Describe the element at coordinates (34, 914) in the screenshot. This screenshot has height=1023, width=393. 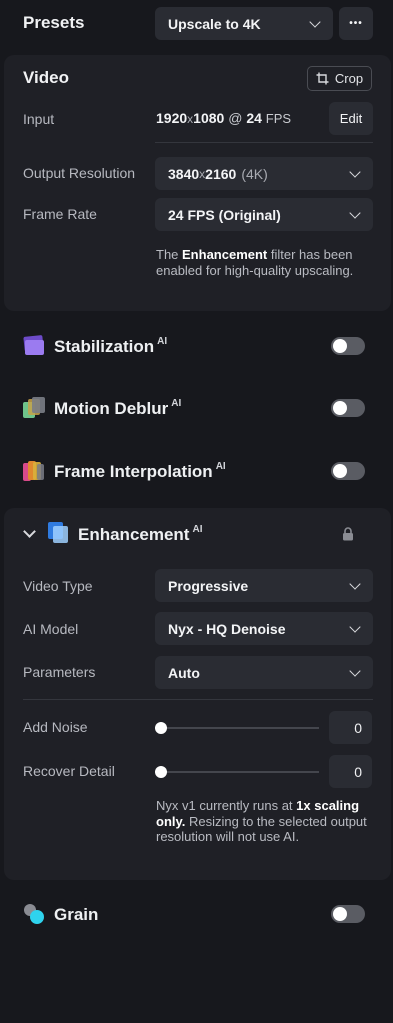
I see `grain-icon` at that location.